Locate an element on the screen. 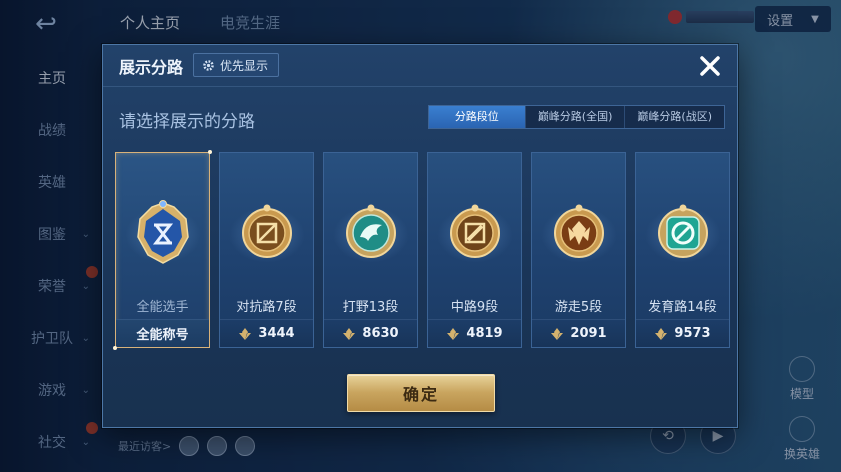 Image resolution: width=841 pixels, height=472 pixels. rank-type-tabs: 分路段位 巅峰分路(全国) 巅峰分路(战区) is located at coordinates (576, 117).